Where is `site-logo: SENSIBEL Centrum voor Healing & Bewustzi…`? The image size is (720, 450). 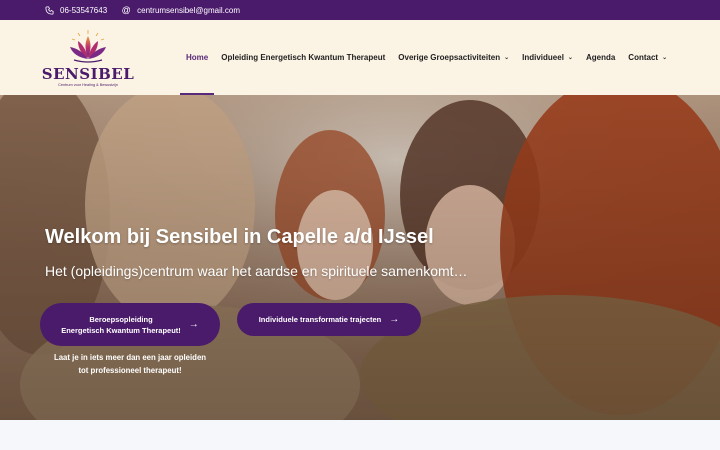
site-logo: SENSIBEL Centrum voor Healing & Bewustzi… is located at coordinates (88, 60).